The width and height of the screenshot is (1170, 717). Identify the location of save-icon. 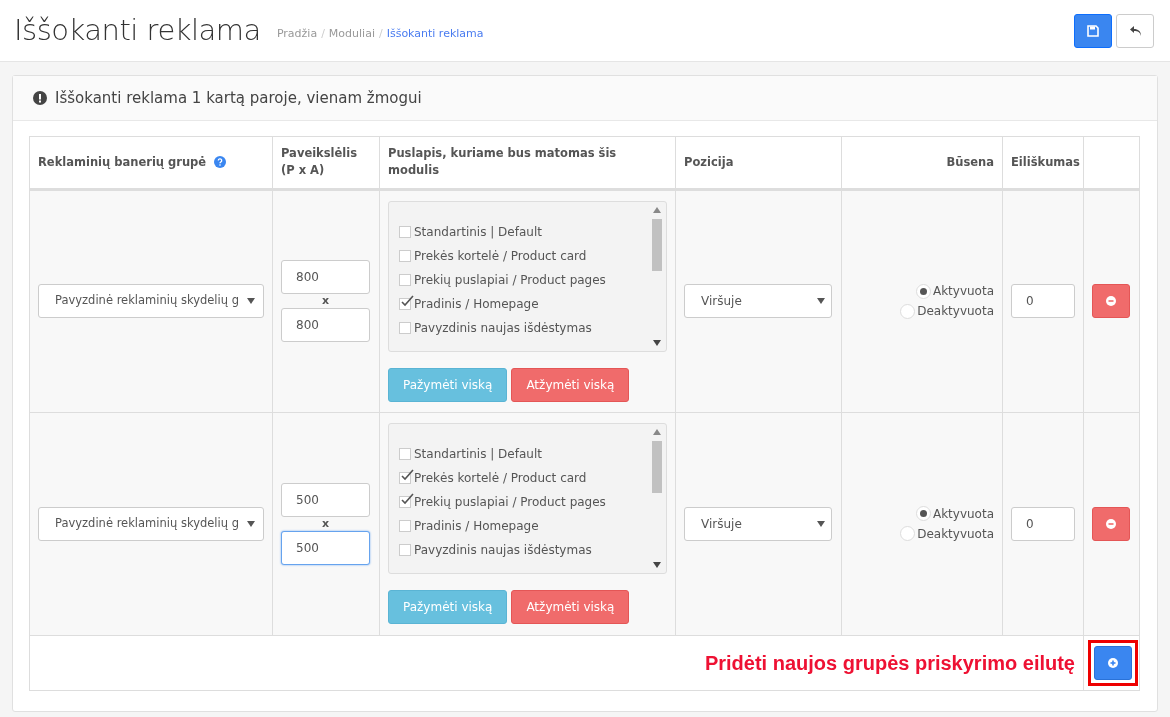
(1093, 30).